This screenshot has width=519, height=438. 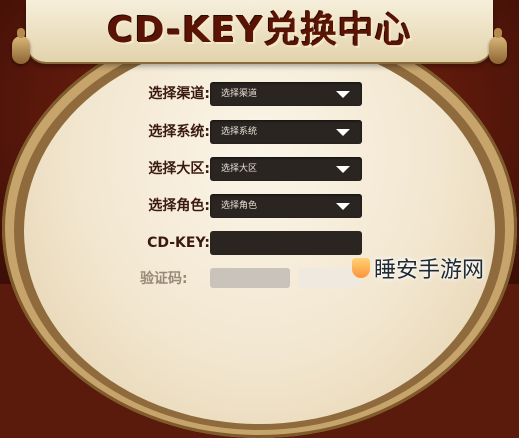 I want to click on role-select: 选择角色, so click(x=286, y=206).